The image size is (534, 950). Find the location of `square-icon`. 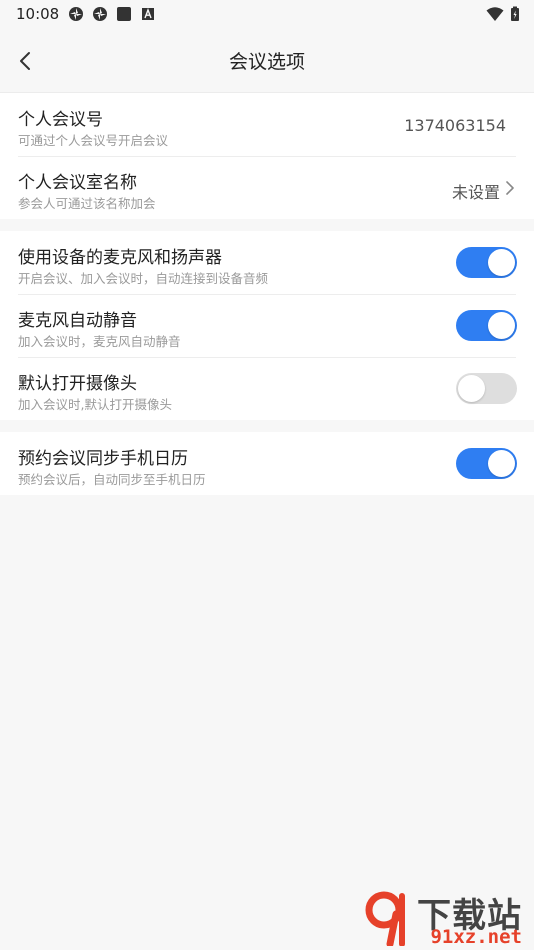

square-icon is located at coordinates (124, 14).